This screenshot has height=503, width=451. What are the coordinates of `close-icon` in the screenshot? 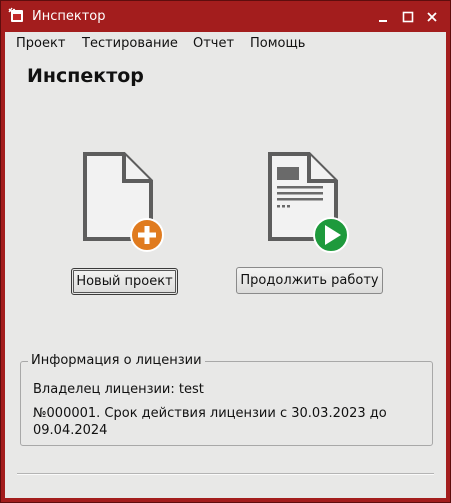 It's located at (432, 17).